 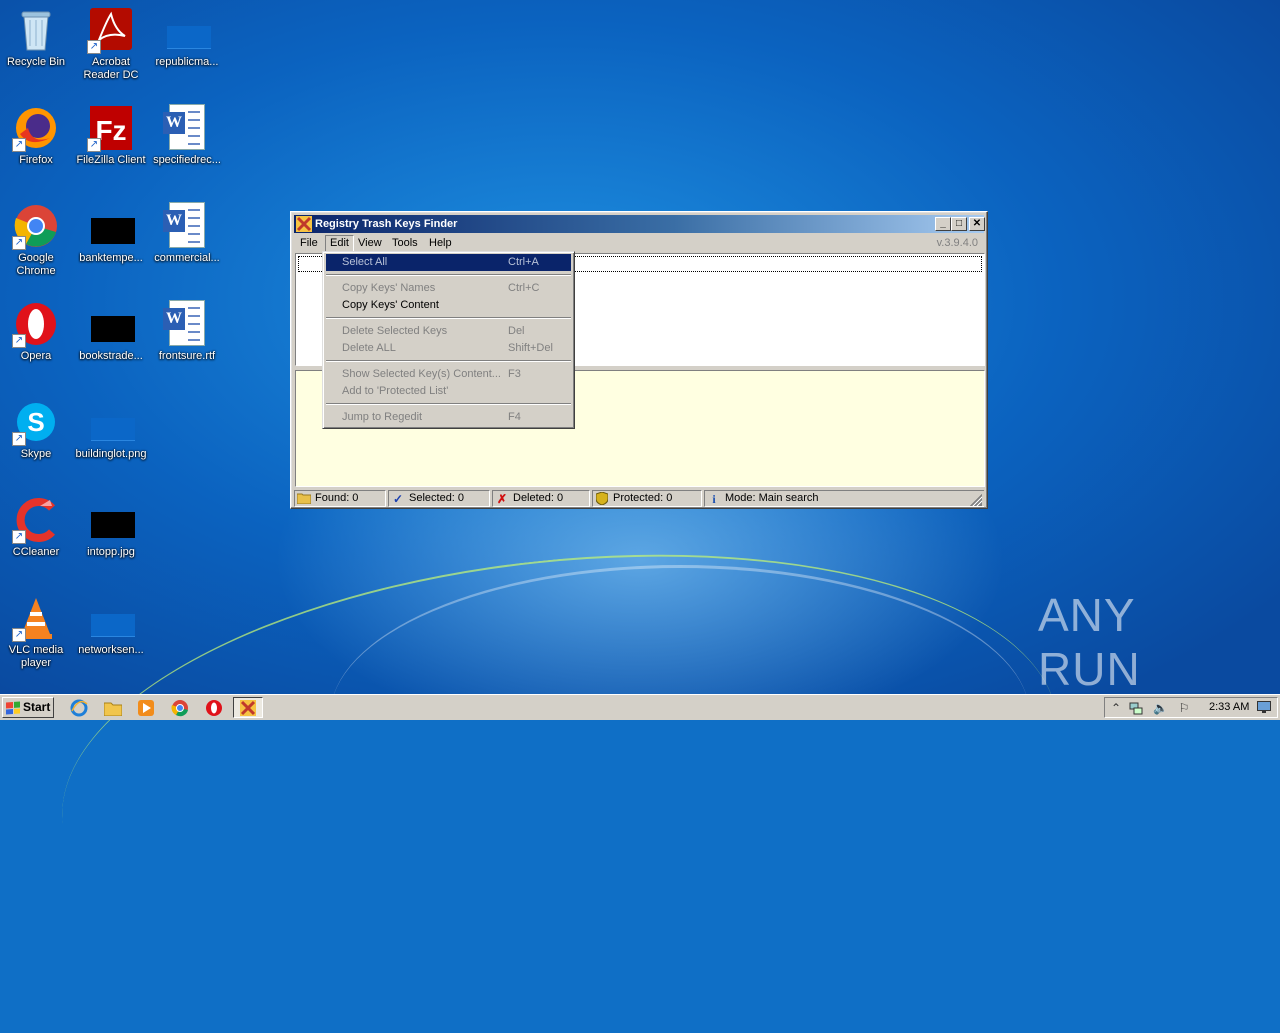 What do you see at coordinates (448, 391) in the screenshot?
I see `menu-item-add-to-protected-list: Add to 'Protected List'` at bounding box center [448, 391].